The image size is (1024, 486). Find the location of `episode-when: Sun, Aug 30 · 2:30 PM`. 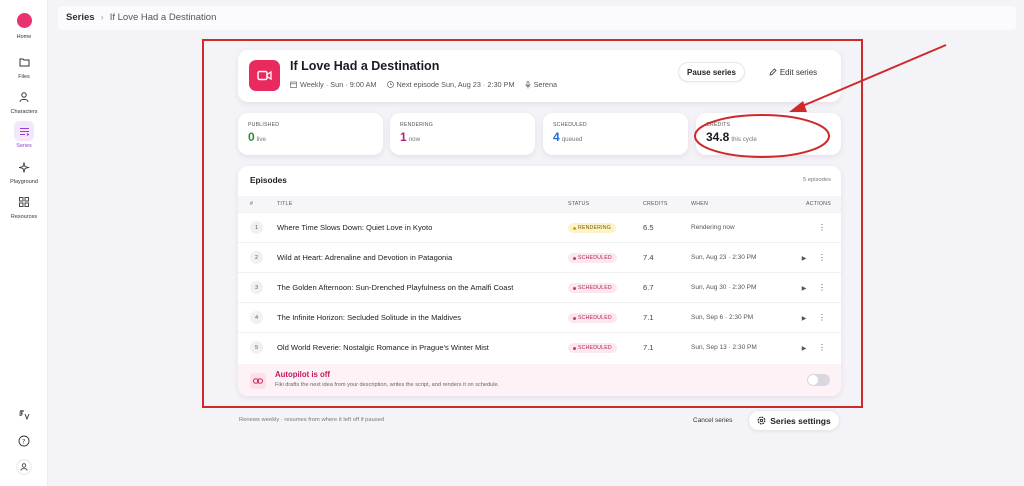

episode-when: Sun, Aug 30 · 2:30 PM is located at coordinates (724, 287).